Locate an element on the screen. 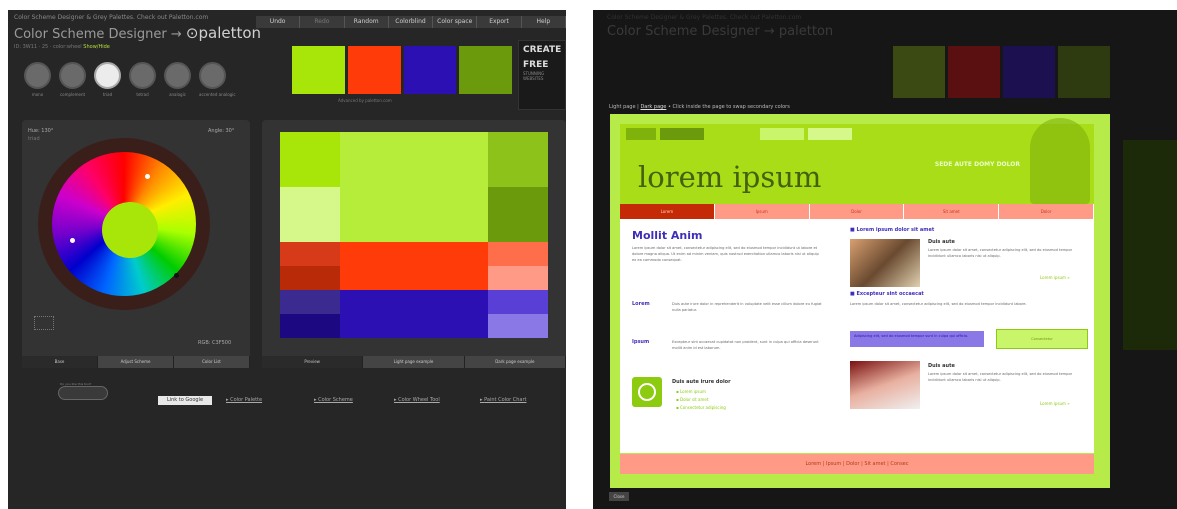  mode-complement: complement is located at coordinates (72, 87).